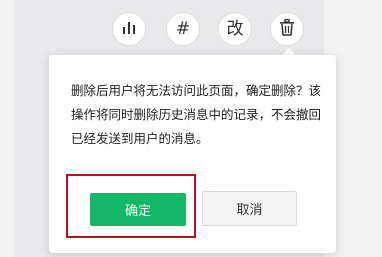  I want to click on edit-button: 改, so click(235, 29).